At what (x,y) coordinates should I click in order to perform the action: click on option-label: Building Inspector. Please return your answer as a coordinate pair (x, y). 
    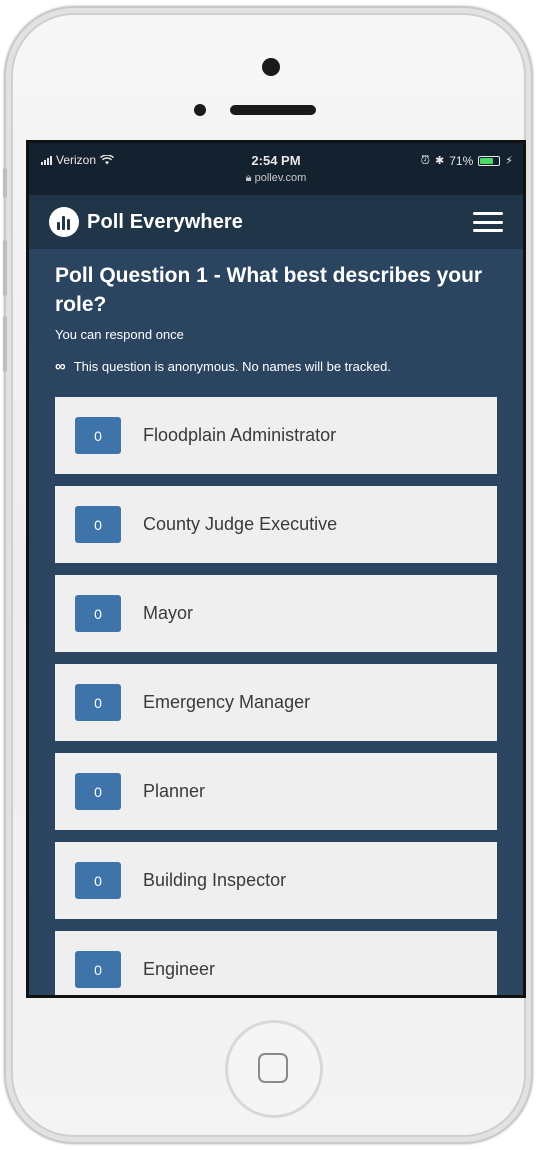
    Looking at the image, I should click on (215, 880).